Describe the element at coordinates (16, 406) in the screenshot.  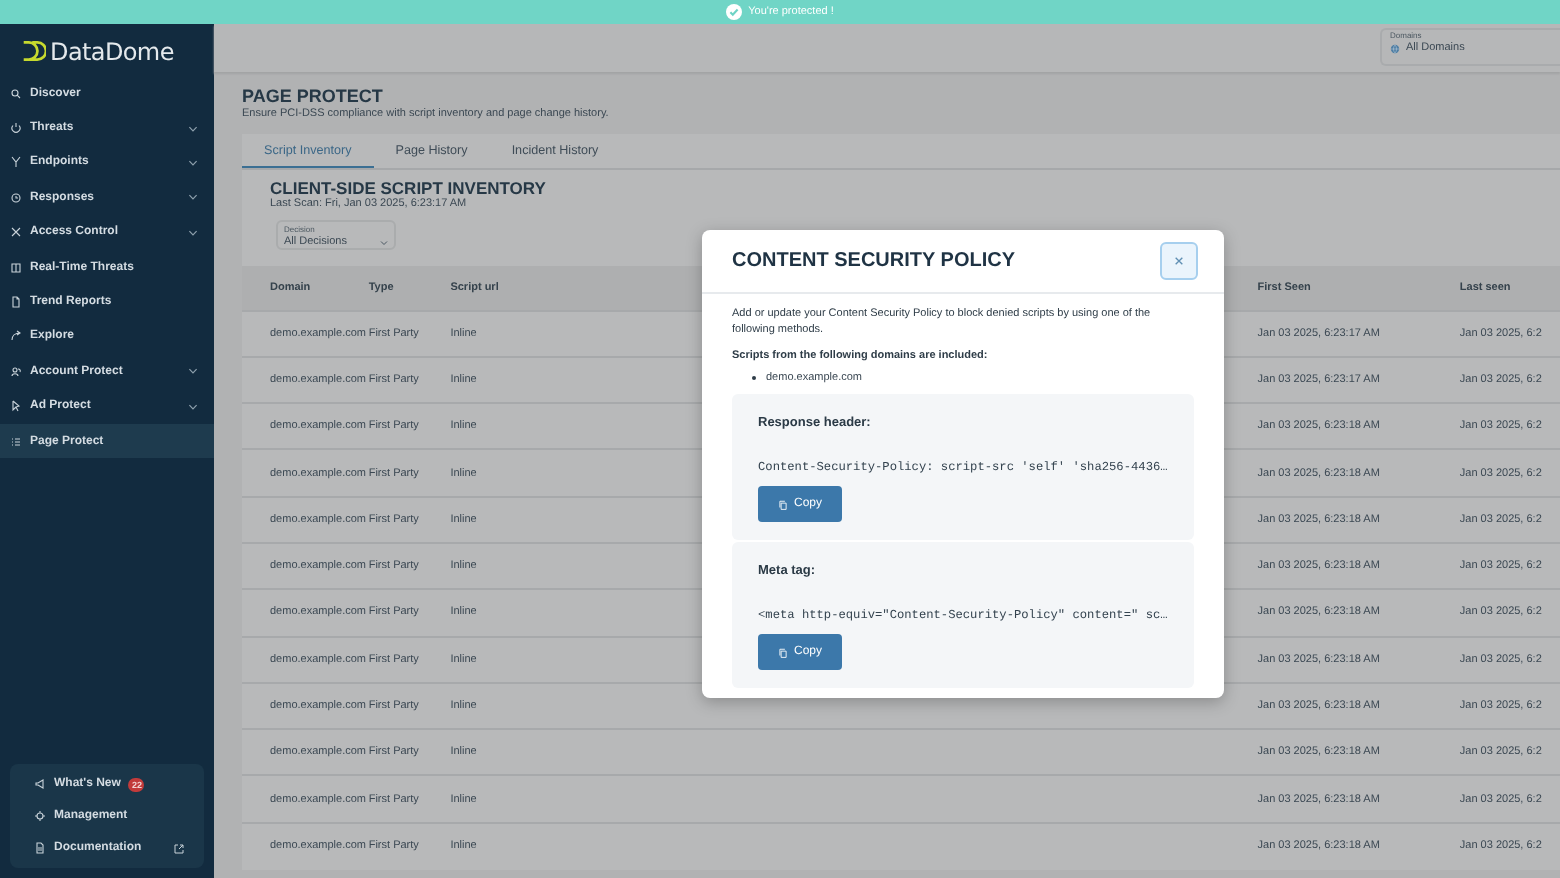
I see `pointer-icon` at that location.